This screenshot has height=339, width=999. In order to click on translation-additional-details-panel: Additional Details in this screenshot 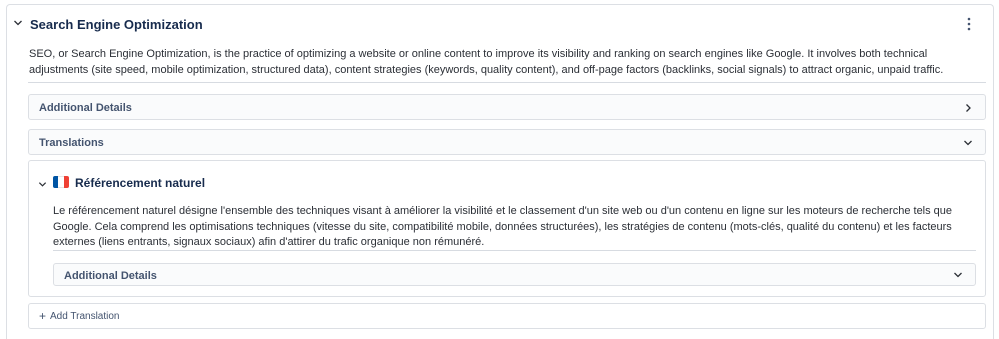, I will do `click(514, 274)`.